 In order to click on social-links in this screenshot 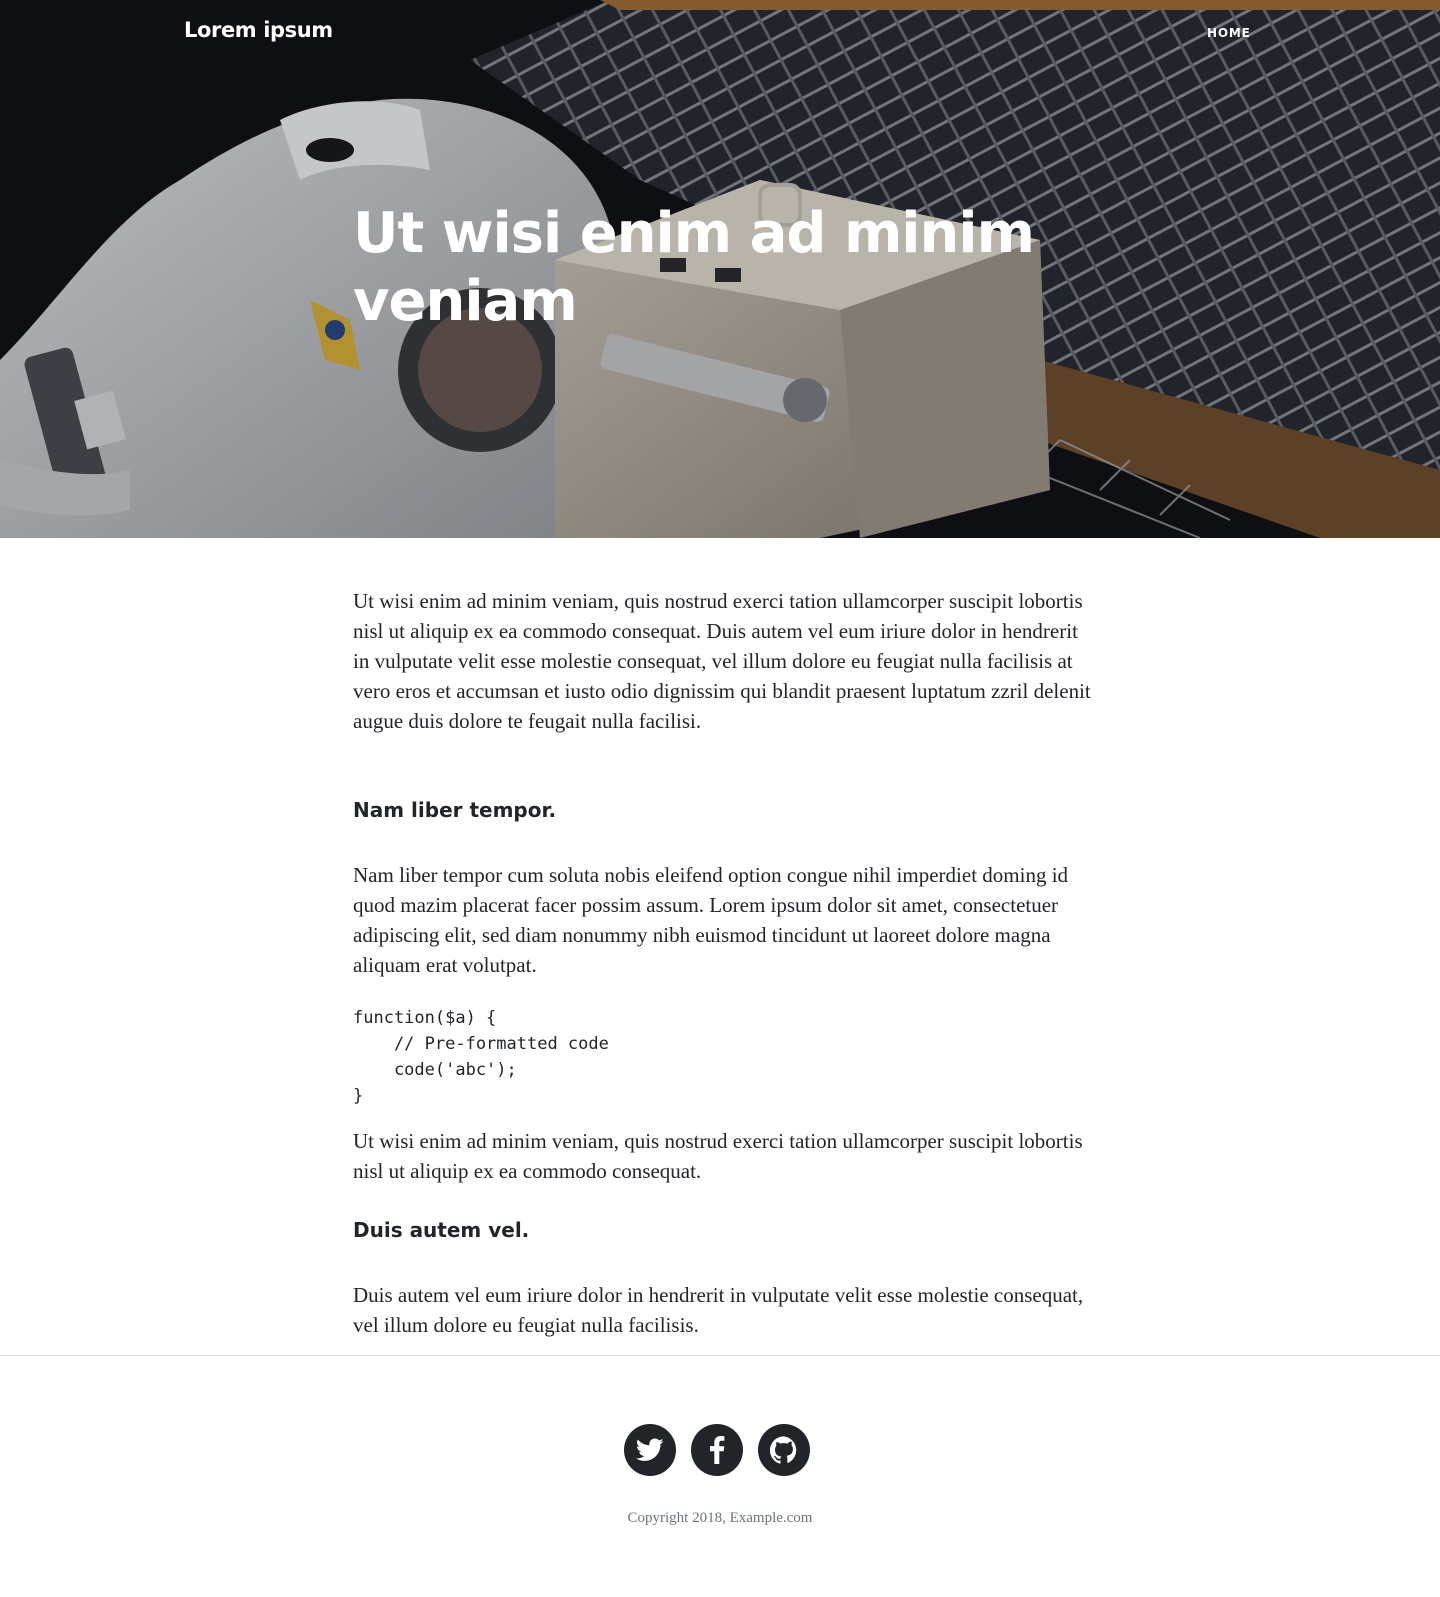, I will do `click(717, 1450)`.